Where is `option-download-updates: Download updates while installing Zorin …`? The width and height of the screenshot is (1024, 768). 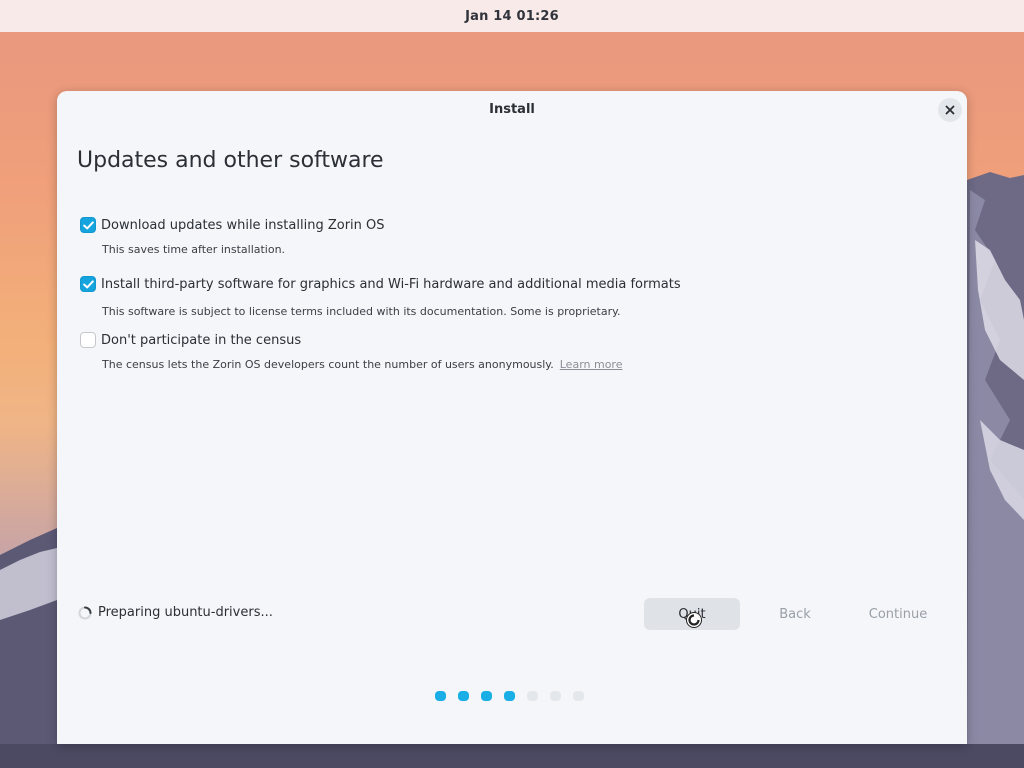 option-download-updates: Download updates while installing Zorin … is located at coordinates (232, 225).